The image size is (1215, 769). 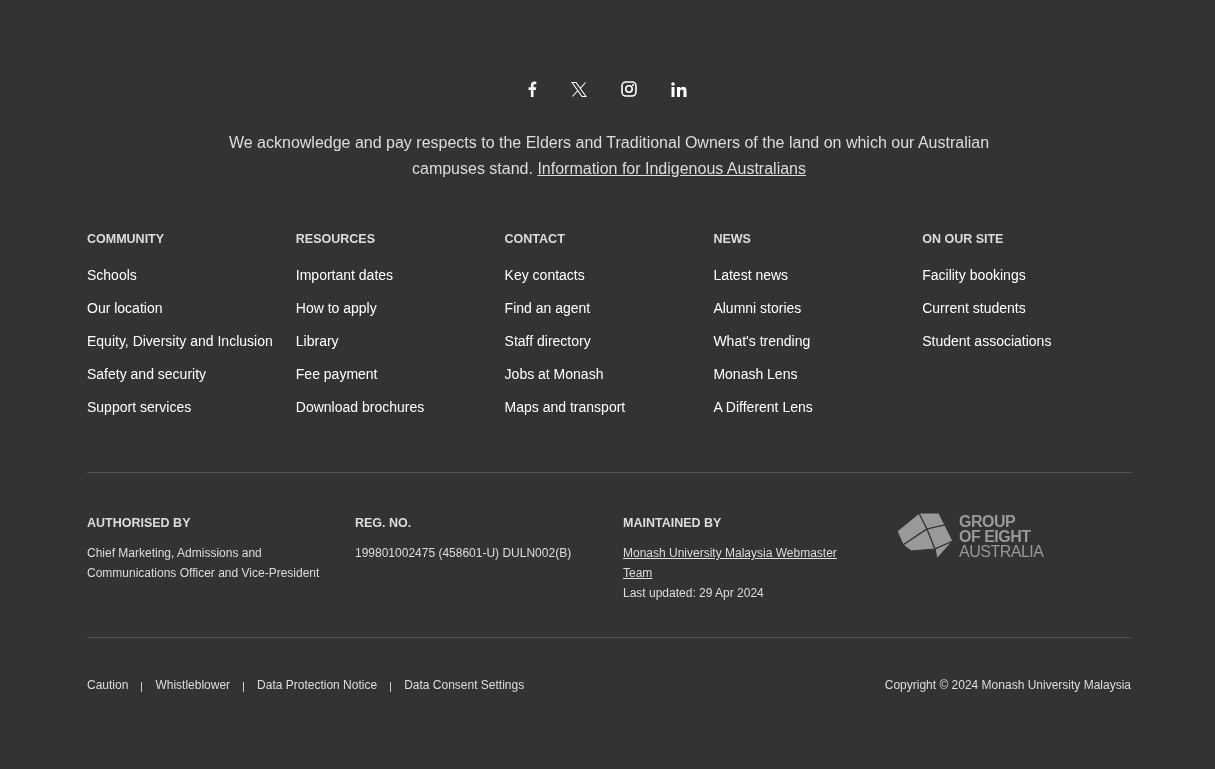 What do you see at coordinates (336, 308) in the screenshot?
I see `footer-link: How to apply` at bounding box center [336, 308].